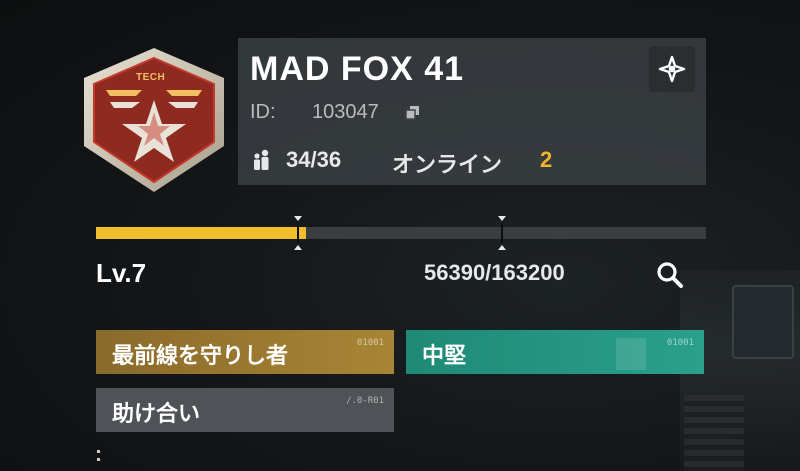 The image size is (800, 471). I want to click on id-value: 103047, so click(345, 112).